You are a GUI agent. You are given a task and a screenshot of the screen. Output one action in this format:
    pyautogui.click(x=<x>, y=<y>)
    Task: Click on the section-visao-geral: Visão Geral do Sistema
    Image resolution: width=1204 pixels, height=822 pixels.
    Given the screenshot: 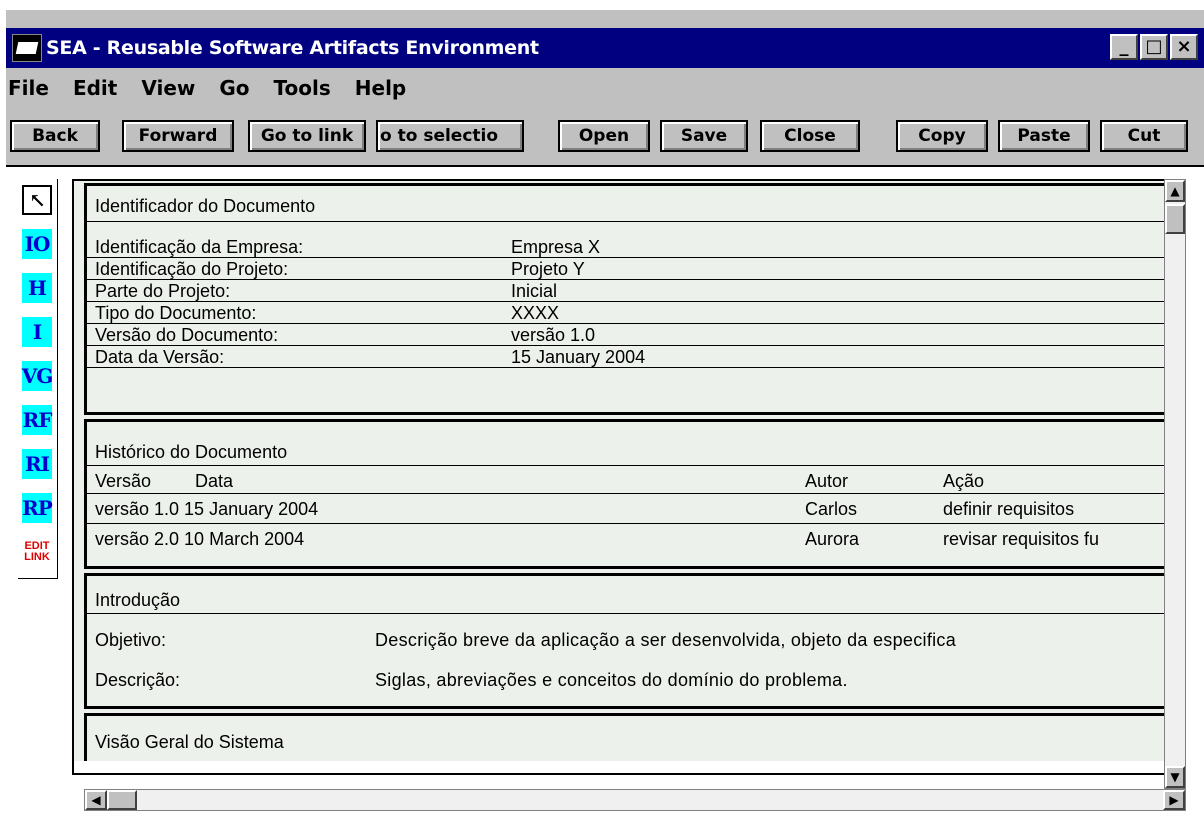 What is the action you would take?
    pyautogui.click(x=624, y=737)
    